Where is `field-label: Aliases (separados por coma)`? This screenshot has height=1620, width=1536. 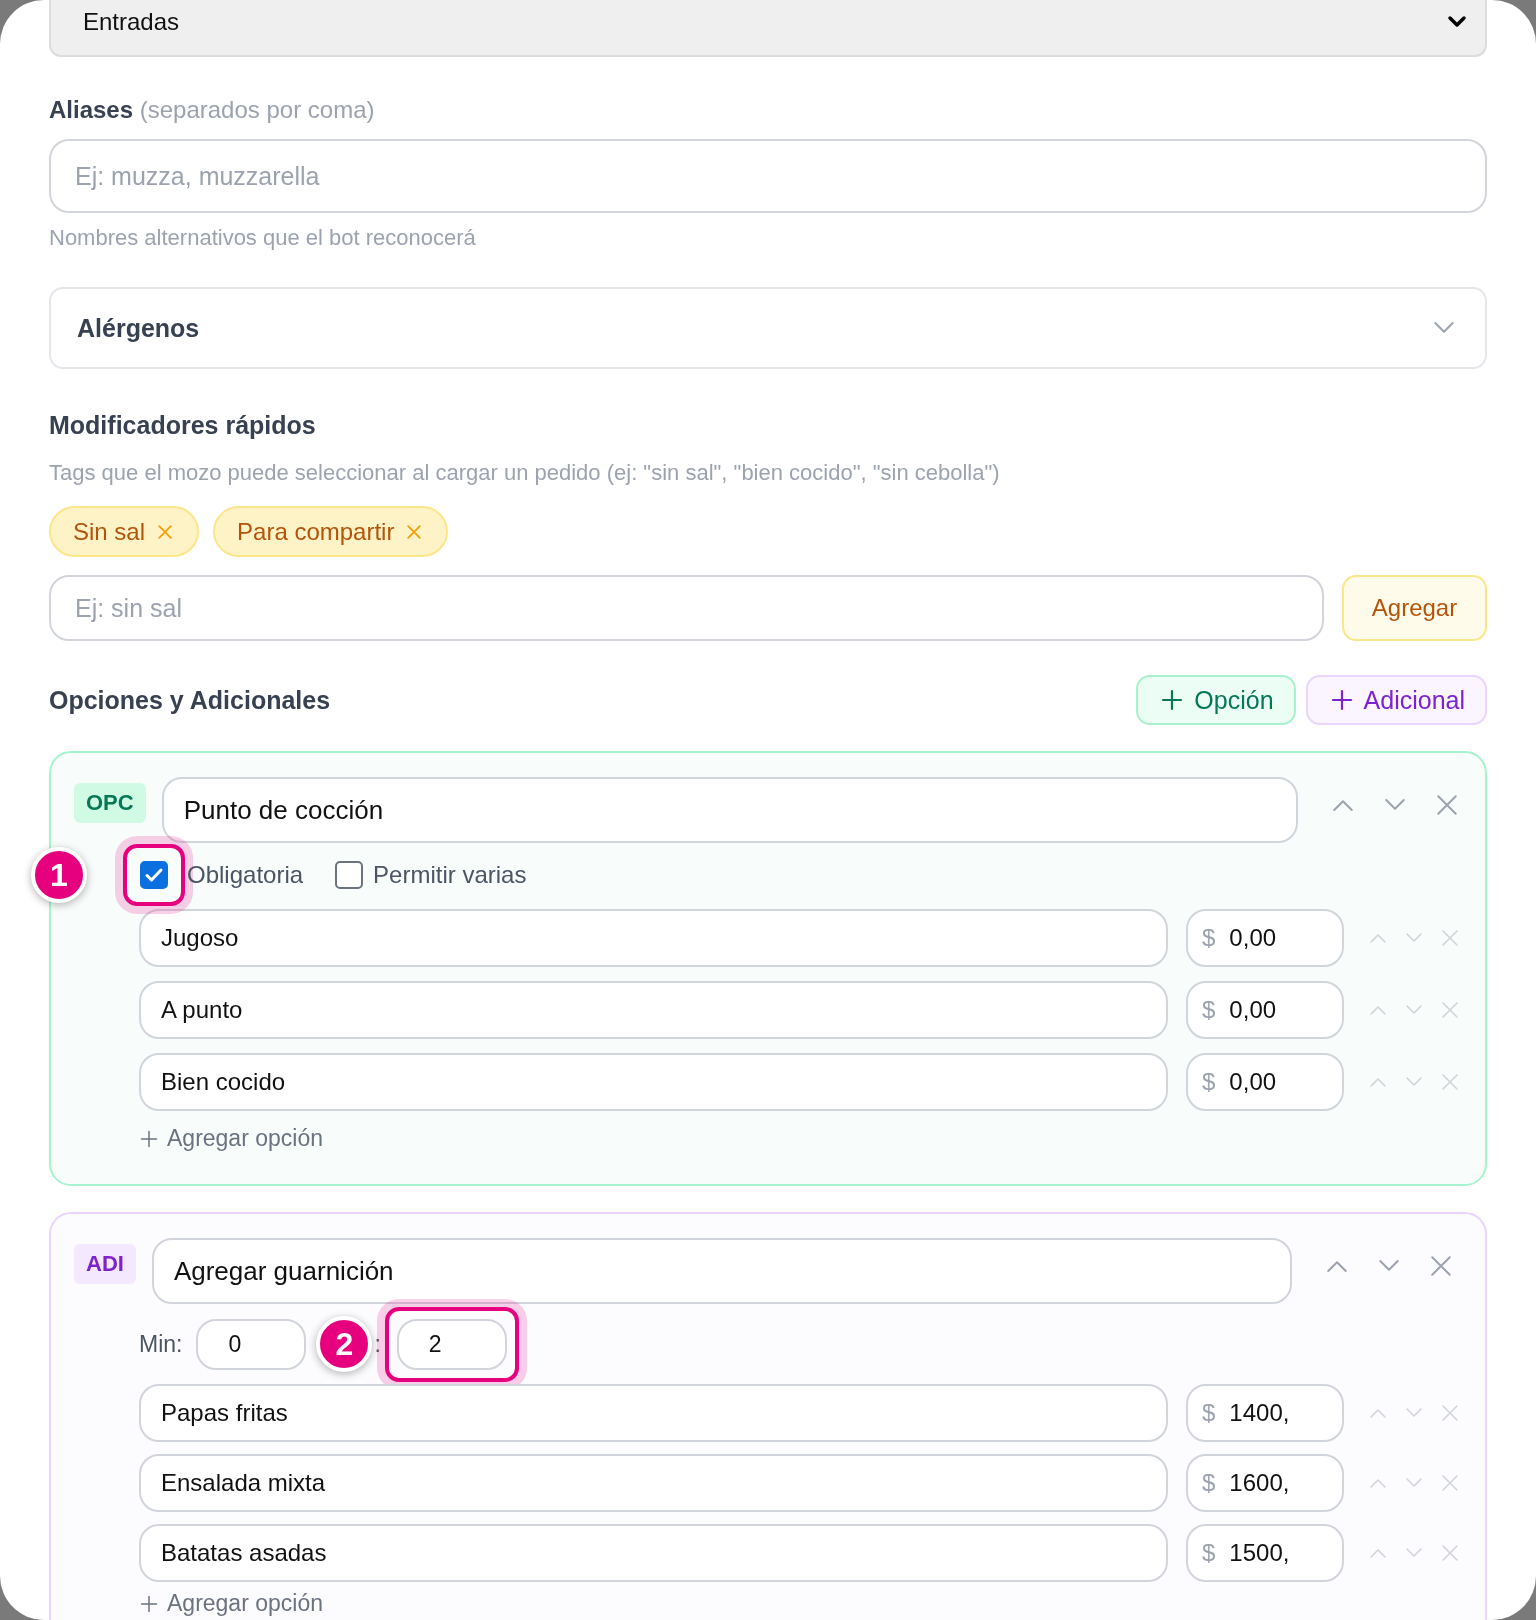 field-label: Aliases (separados por coma) is located at coordinates (212, 110).